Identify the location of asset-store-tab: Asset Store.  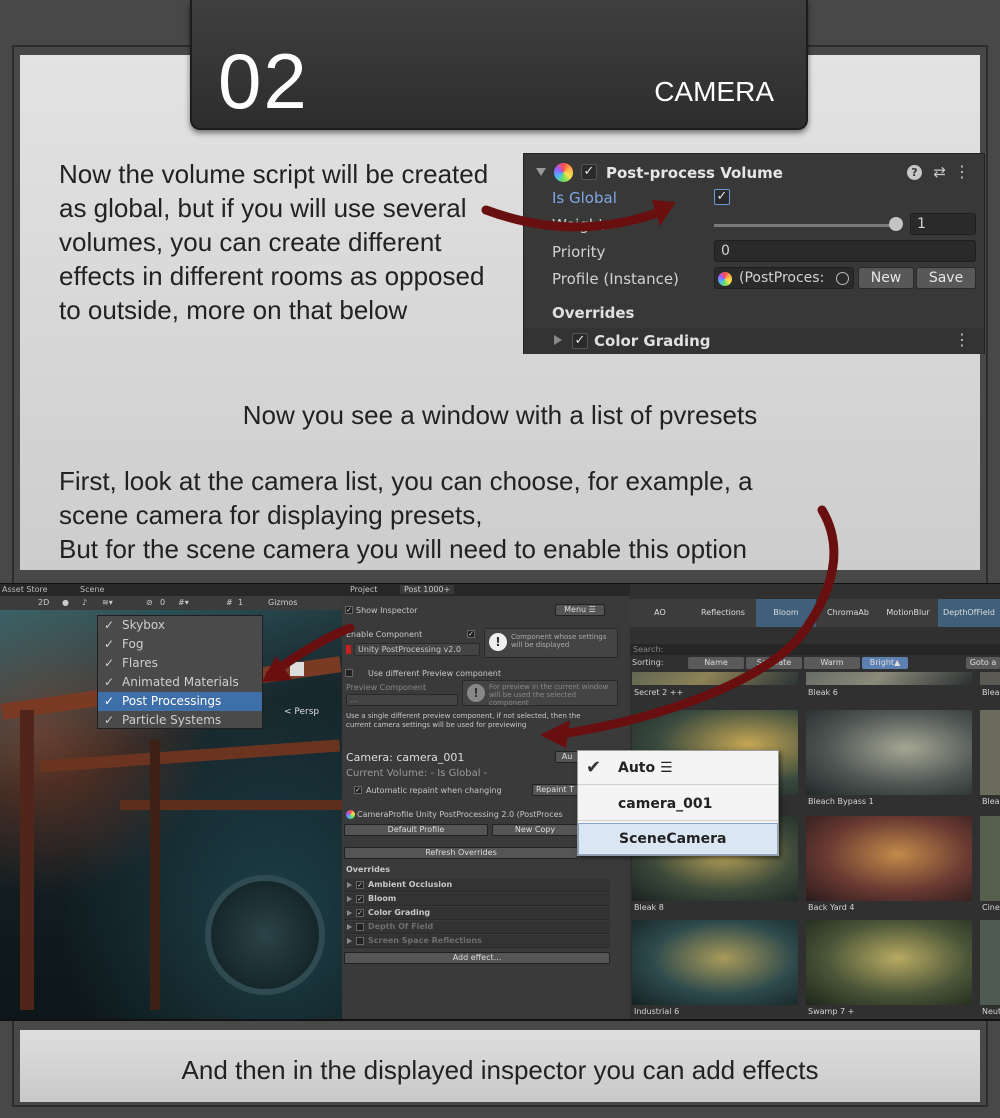
(25, 589).